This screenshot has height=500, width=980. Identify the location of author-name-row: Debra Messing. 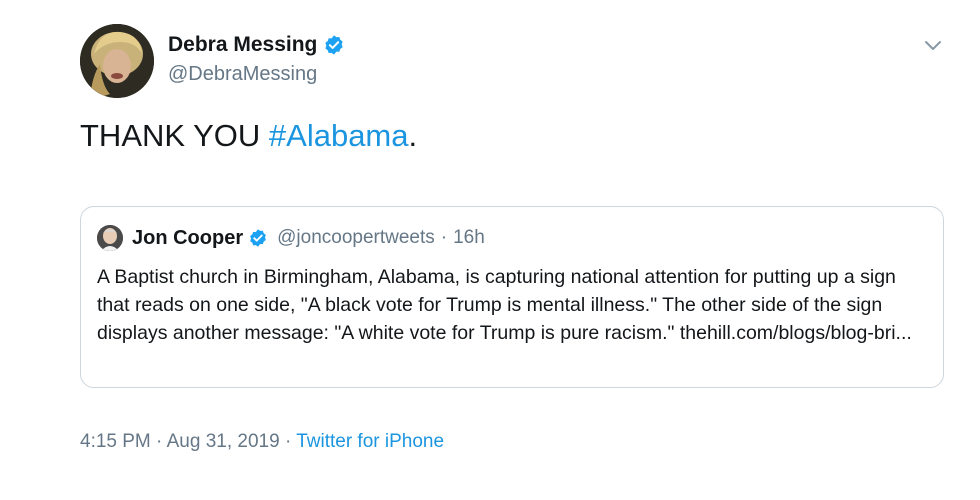
(256, 45).